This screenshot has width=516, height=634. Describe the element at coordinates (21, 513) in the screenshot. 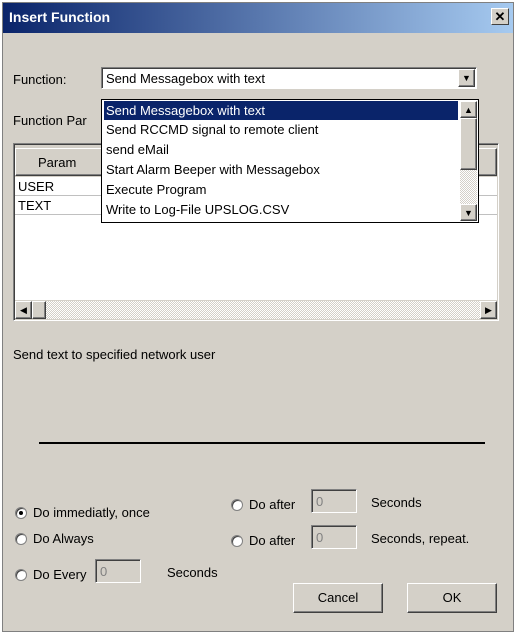

I see `radio-immediately` at that location.